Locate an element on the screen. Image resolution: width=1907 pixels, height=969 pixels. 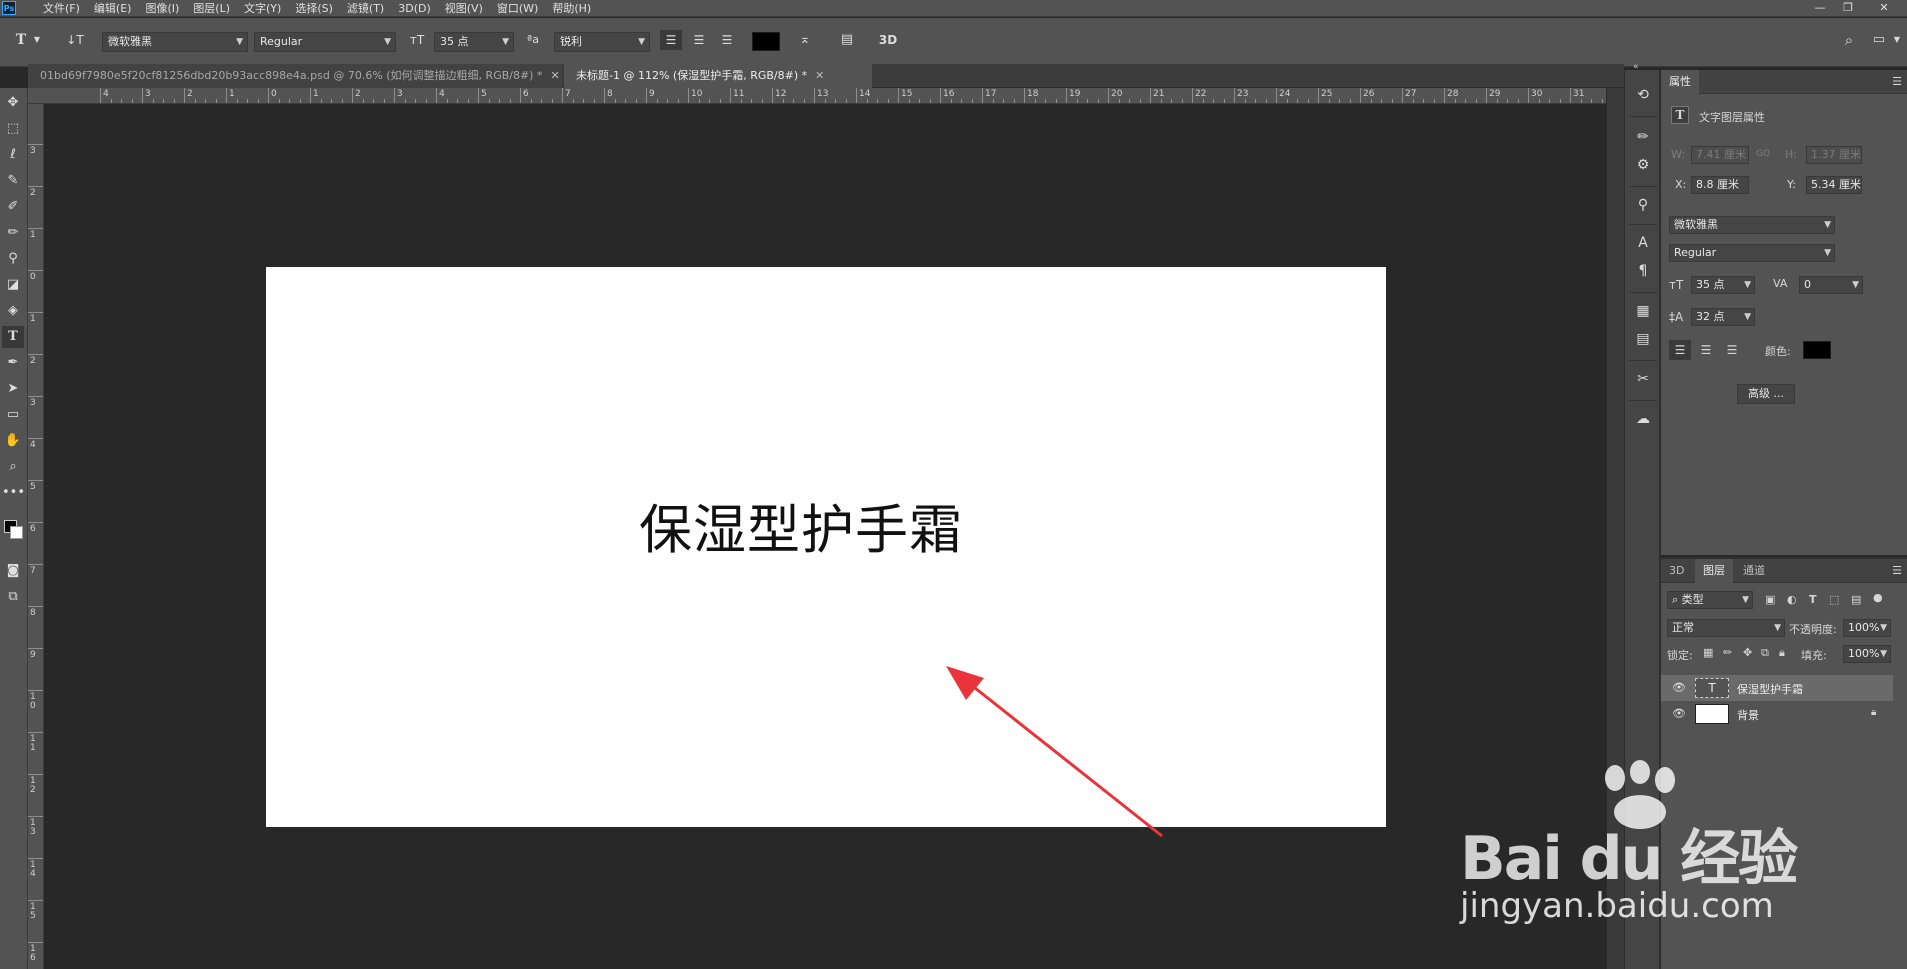
libraries-icon: ▦ is located at coordinates (1643, 311).